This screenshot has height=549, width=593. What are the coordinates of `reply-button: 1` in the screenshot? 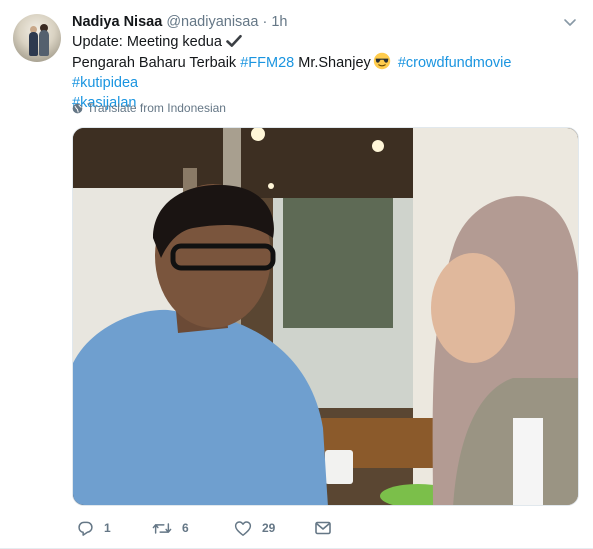 It's located at (94, 528).